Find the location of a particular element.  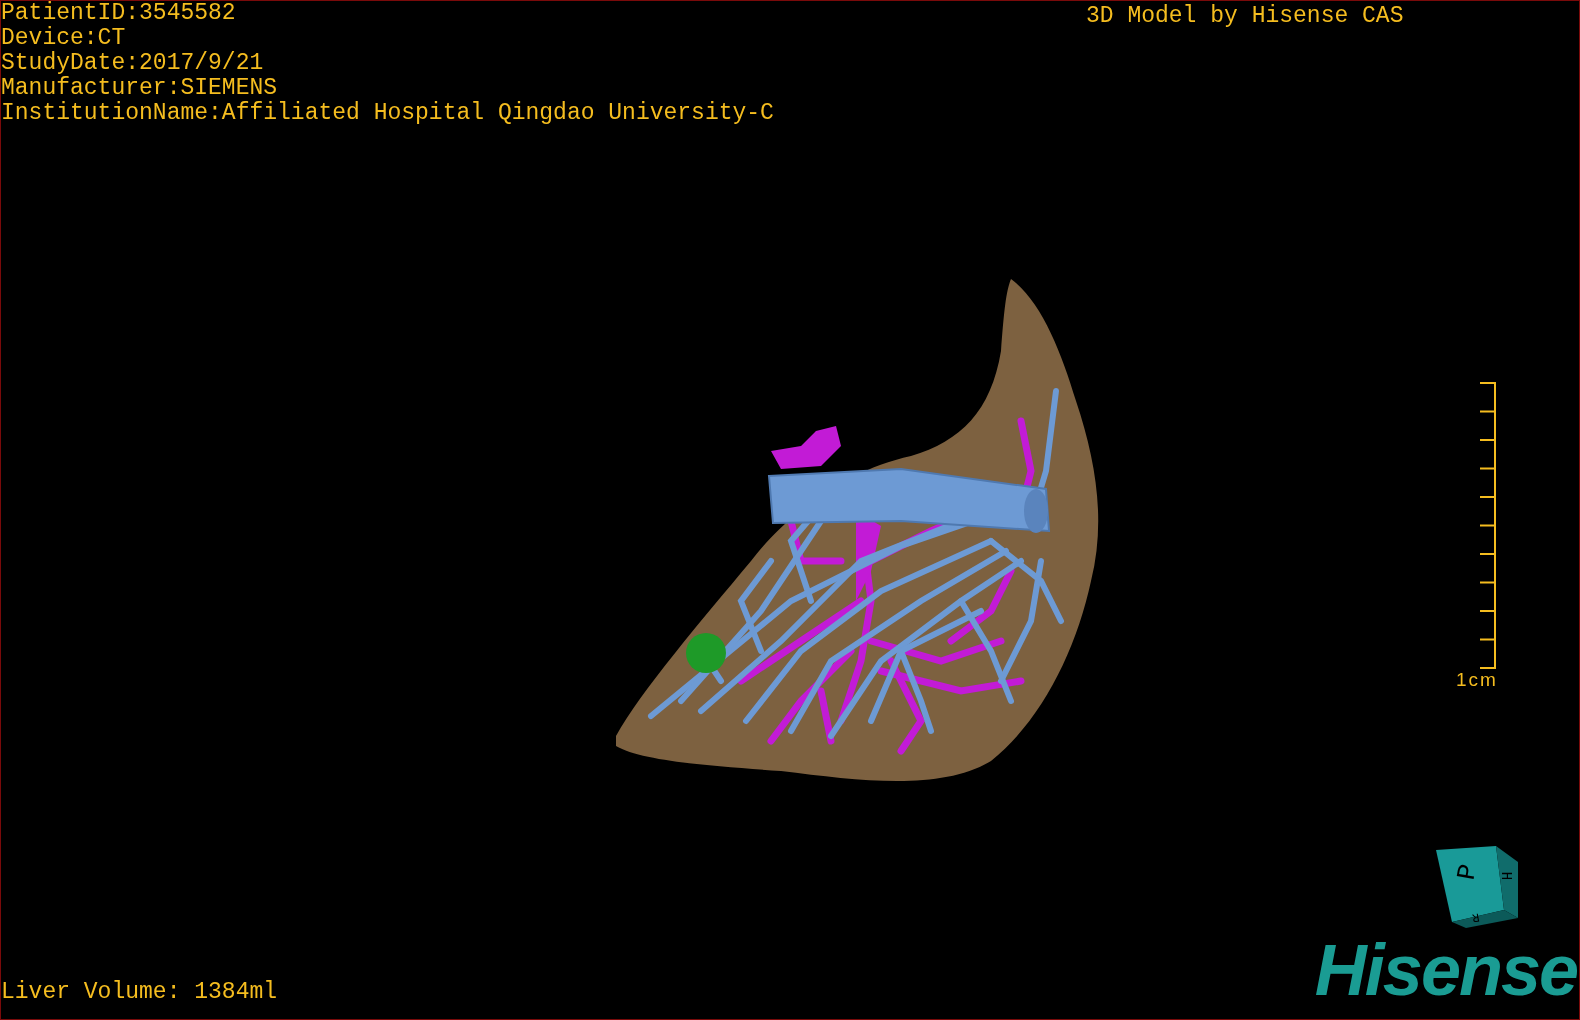

scale-label: 1cm is located at coordinates (1477, 680).